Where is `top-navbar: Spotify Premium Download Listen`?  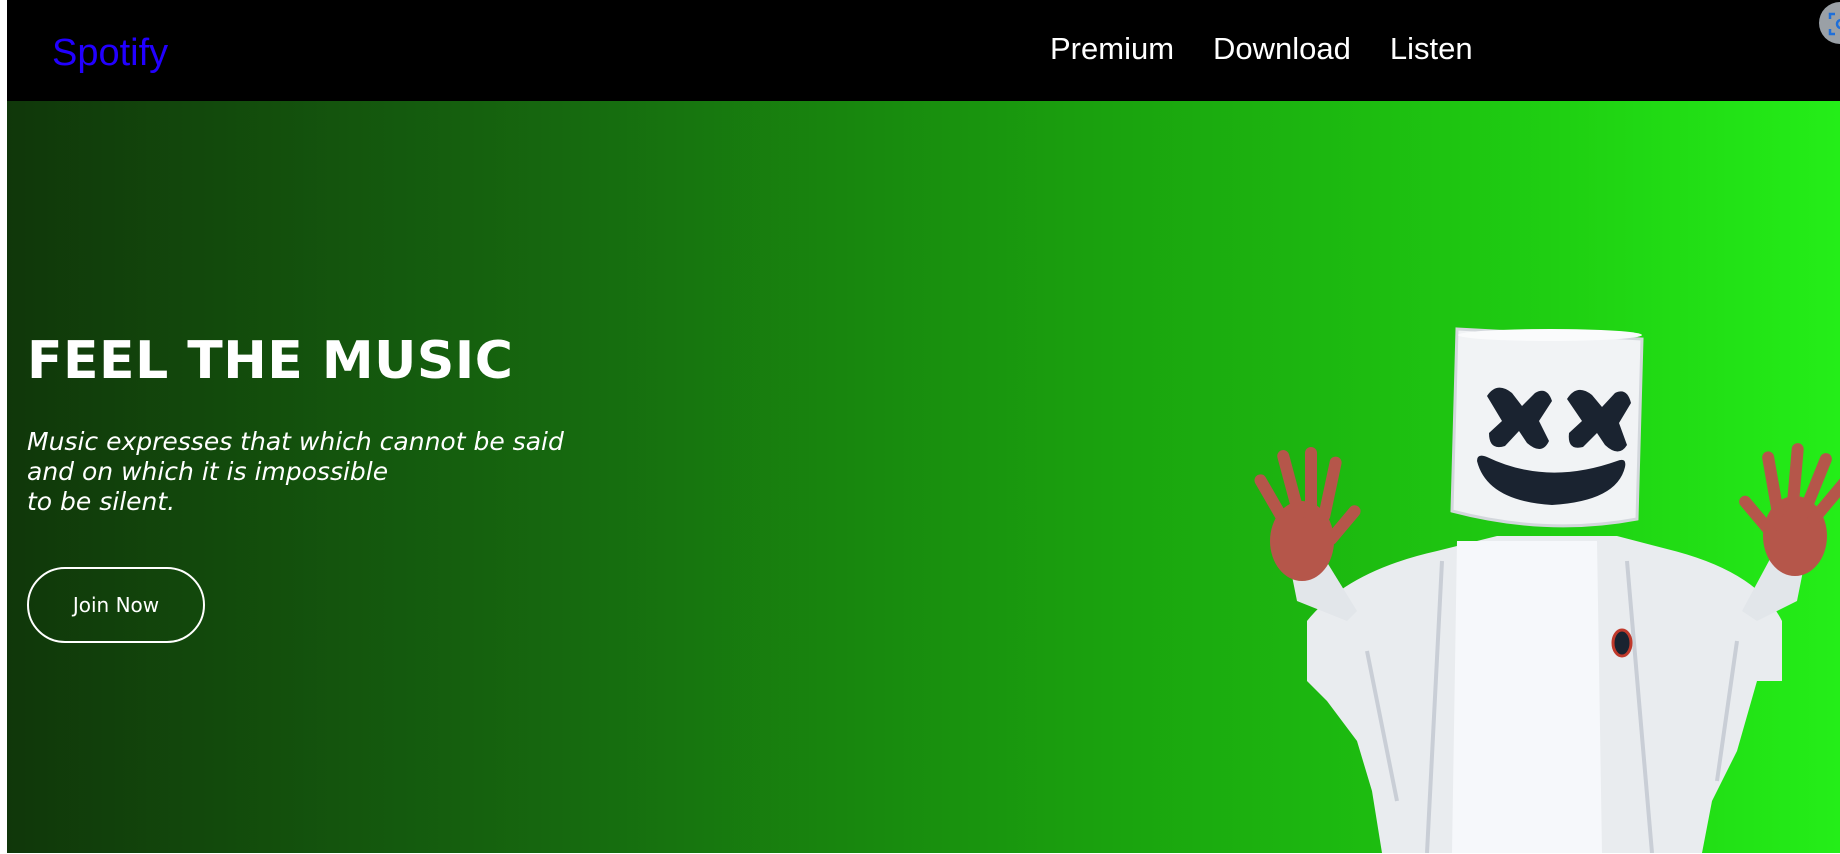
top-navbar: Spotify Premium Download Listen is located at coordinates (923, 50).